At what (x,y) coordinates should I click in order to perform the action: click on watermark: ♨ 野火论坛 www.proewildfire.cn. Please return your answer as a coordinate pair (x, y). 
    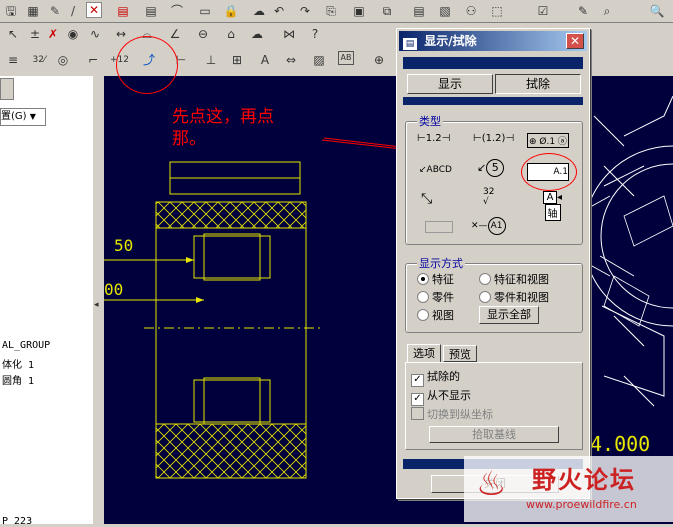
    Looking at the image, I should click on (568, 489).